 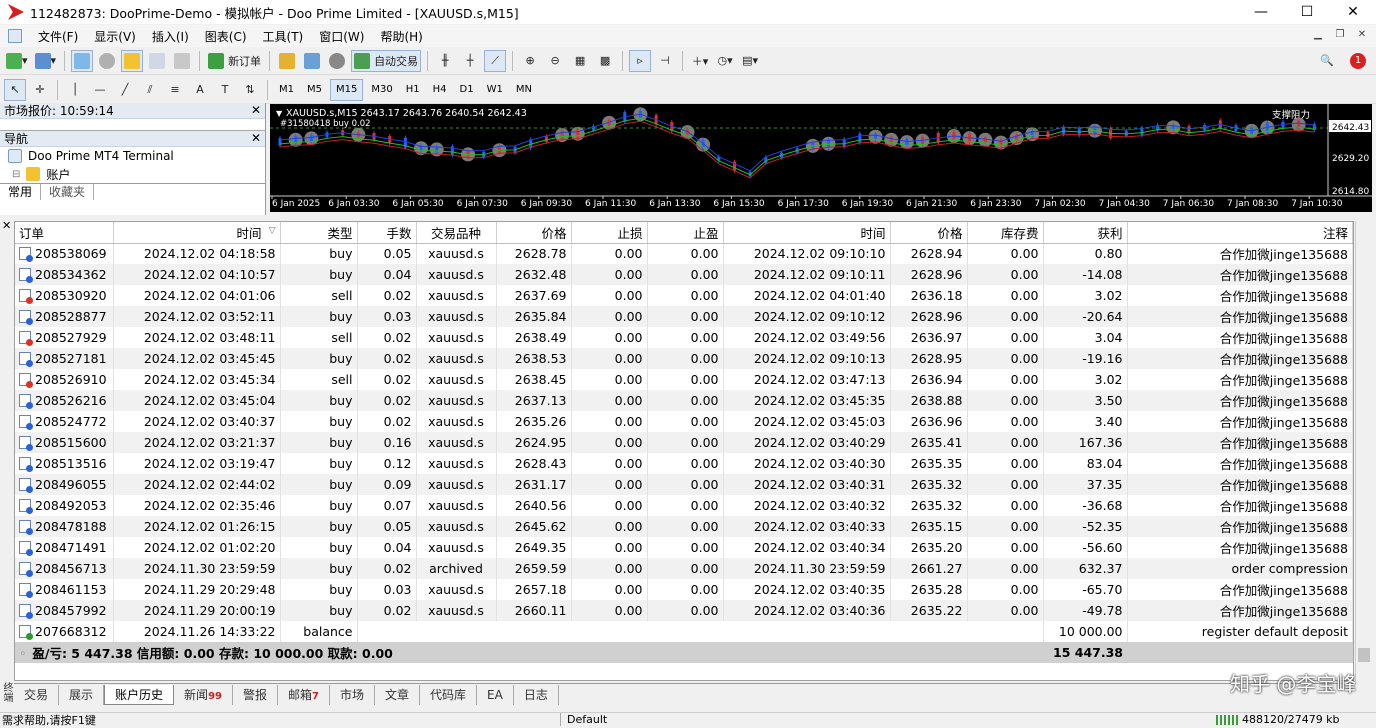 I want to click on navigator-toggle-icon, so click(x=132, y=60).